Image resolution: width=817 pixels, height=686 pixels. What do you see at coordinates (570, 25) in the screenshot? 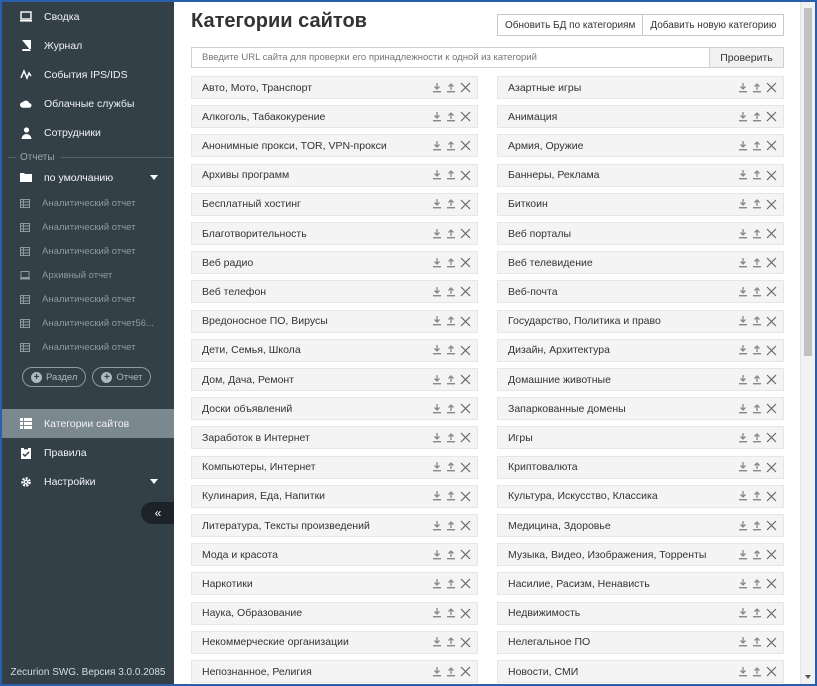
I see `update-db-button: Обновить БД по категориям` at bounding box center [570, 25].